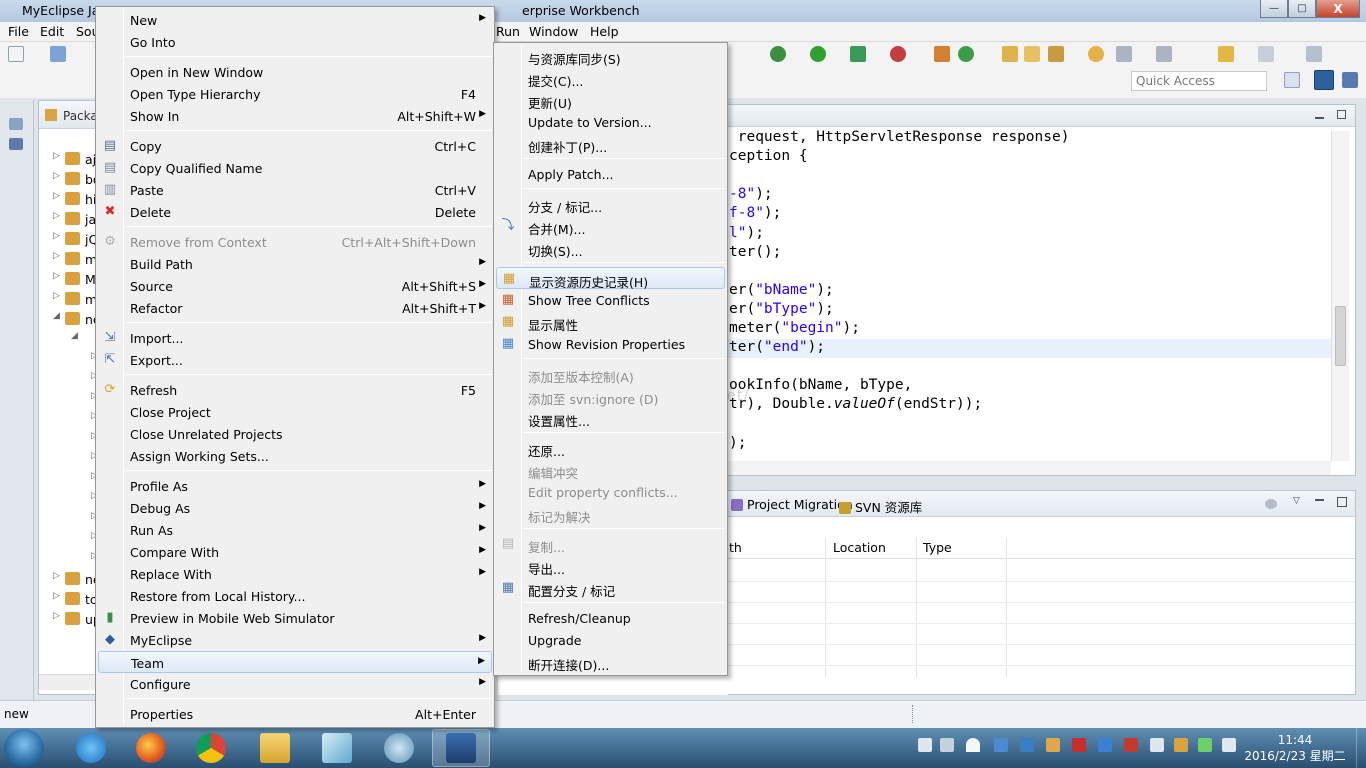 This screenshot has width=1366, height=768. I want to click on coverage-icon, so click(898, 54).